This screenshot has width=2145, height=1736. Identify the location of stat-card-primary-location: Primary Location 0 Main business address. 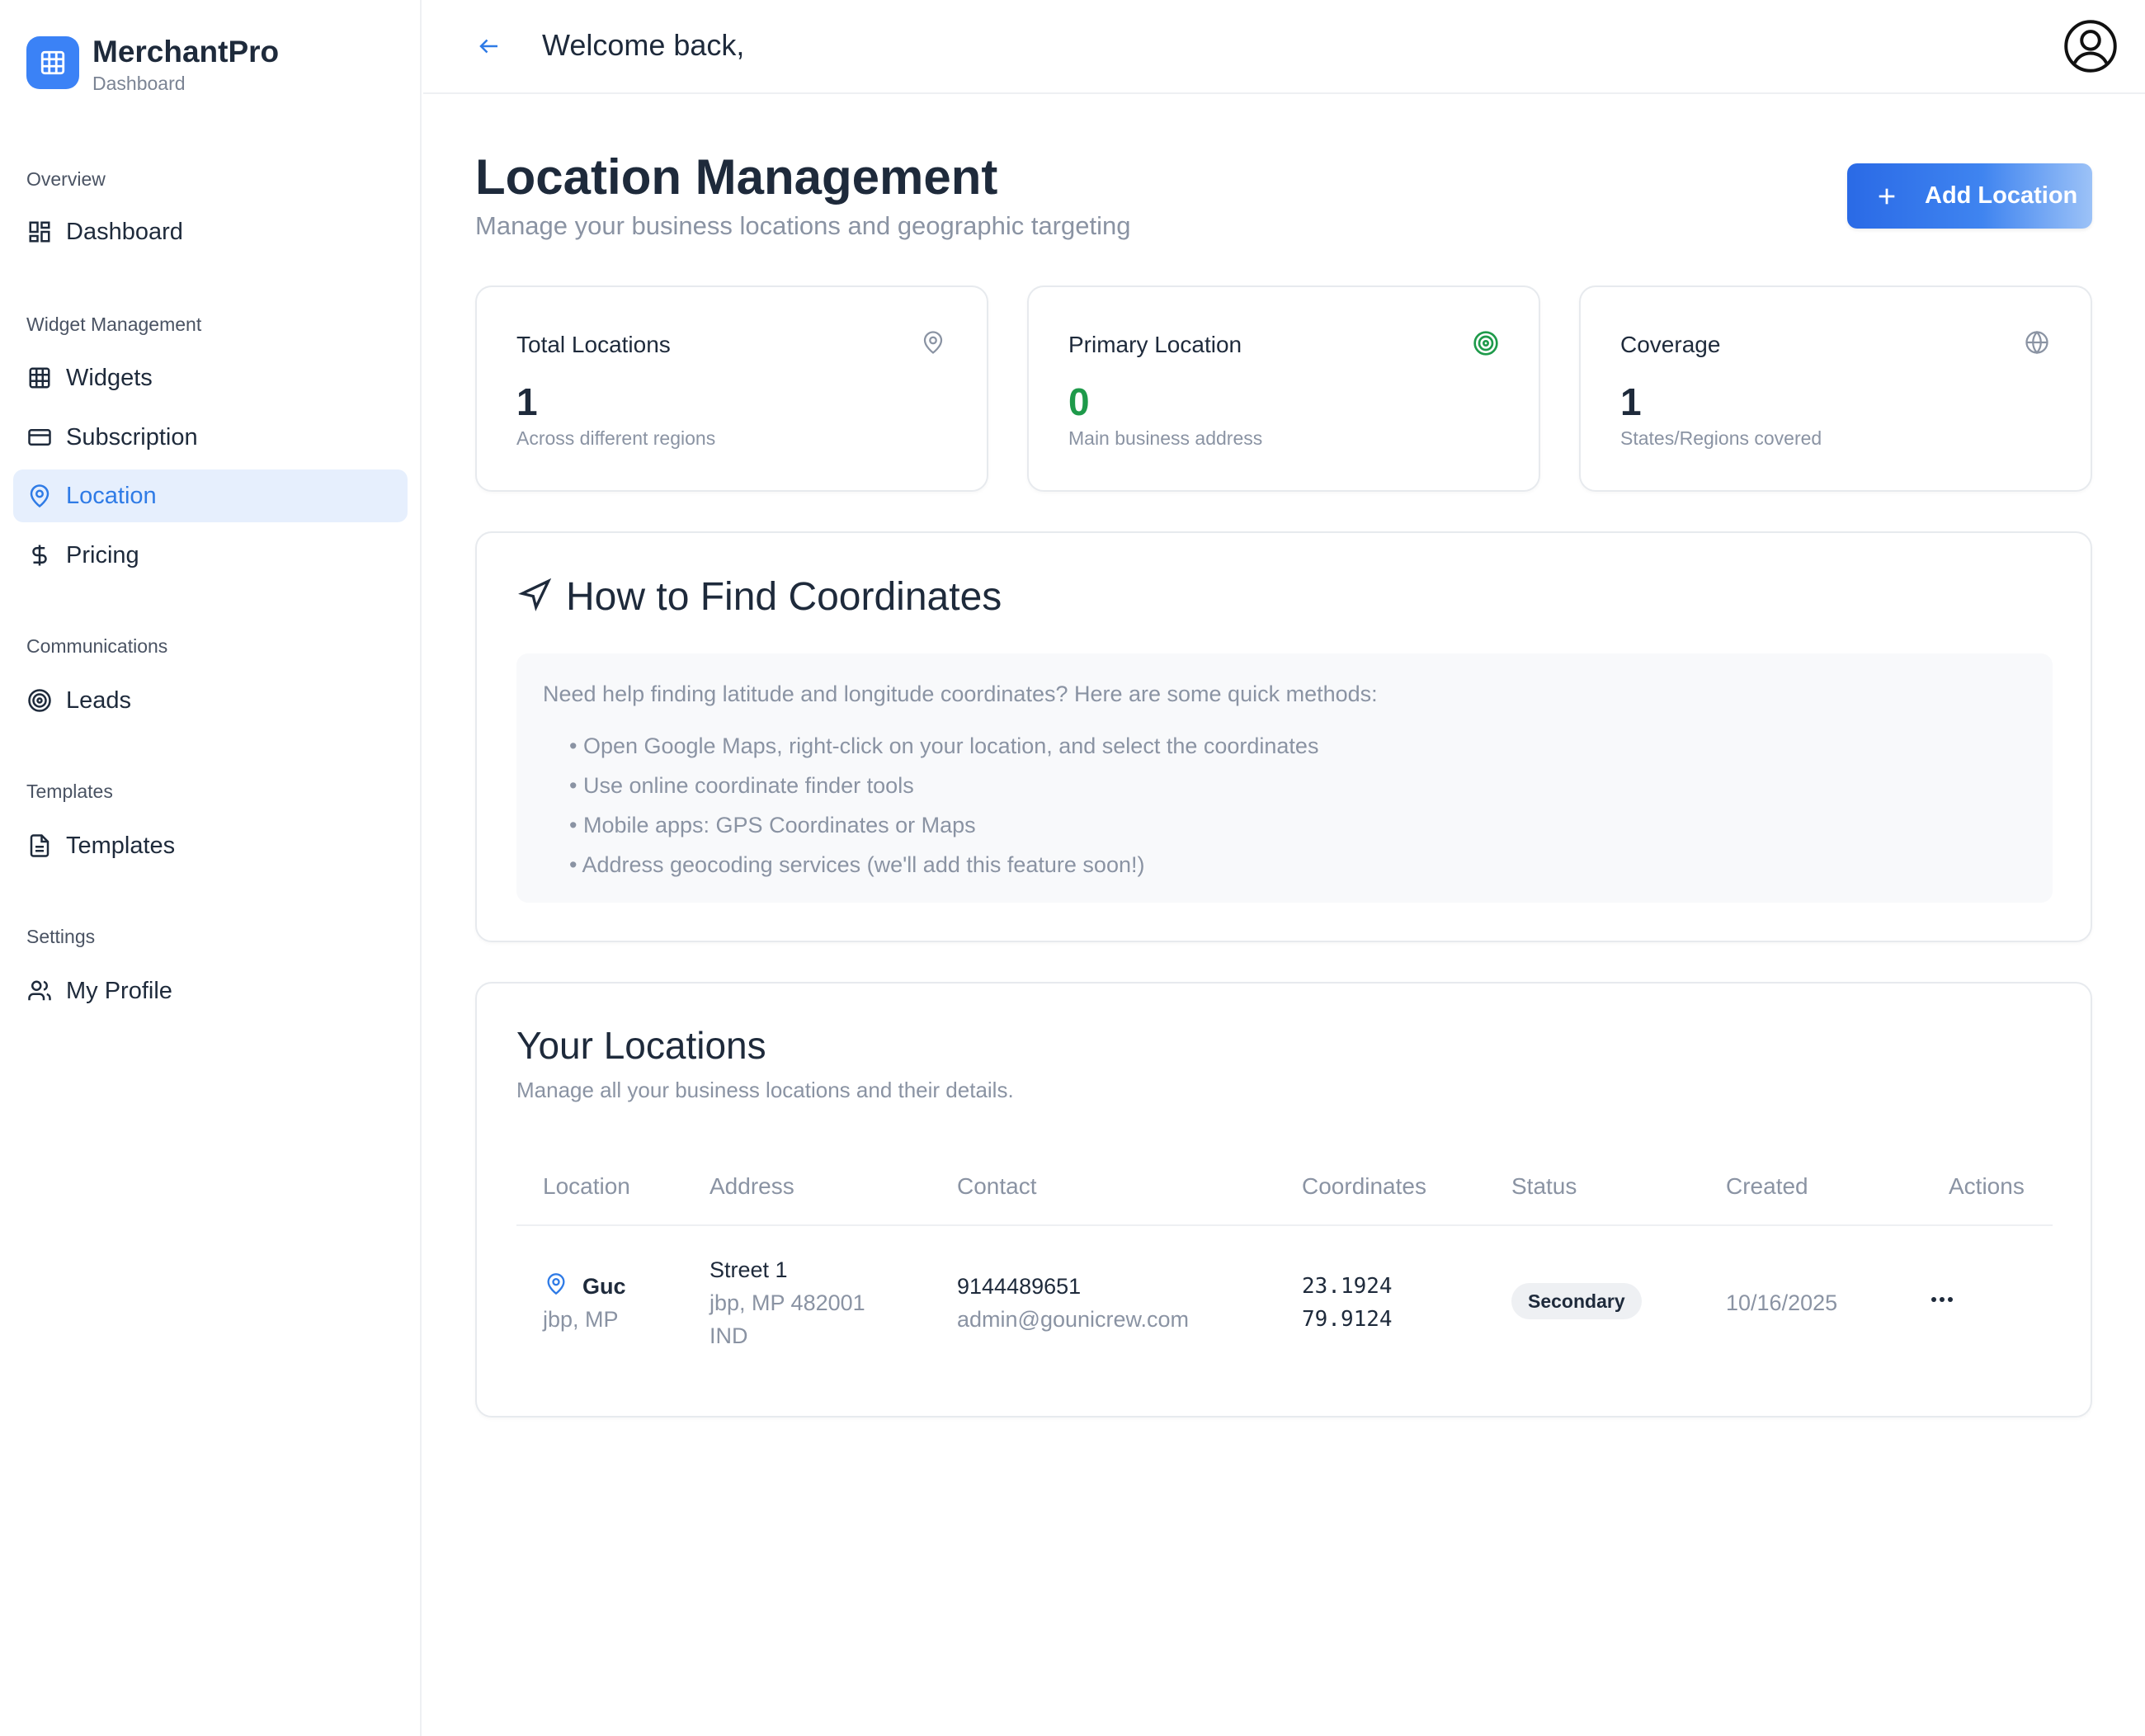
(1283, 388).